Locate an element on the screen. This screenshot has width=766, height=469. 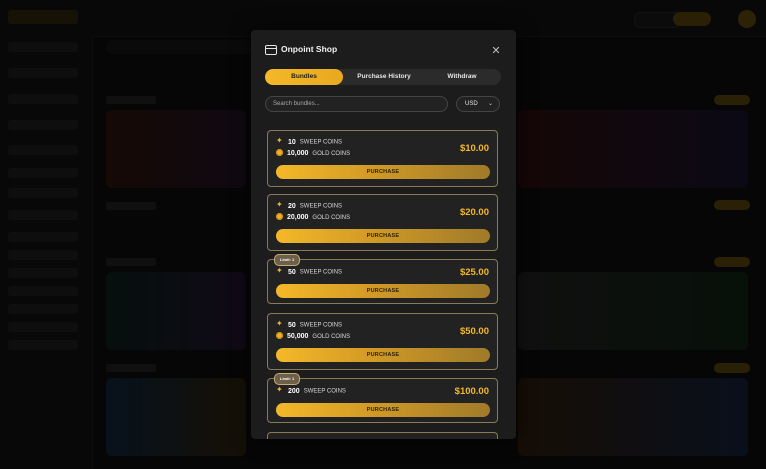
shop-tabs: Bundles Purchase History Withdraw is located at coordinates (383, 77).